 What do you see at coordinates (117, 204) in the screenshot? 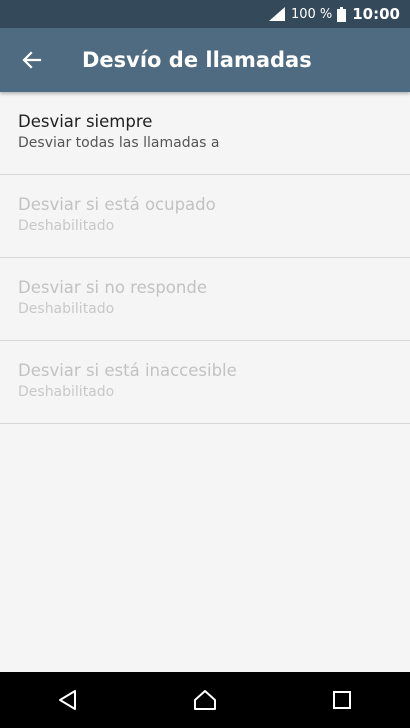
I see `setting-title: Desviar si está ocupado` at bounding box center [117, 204].